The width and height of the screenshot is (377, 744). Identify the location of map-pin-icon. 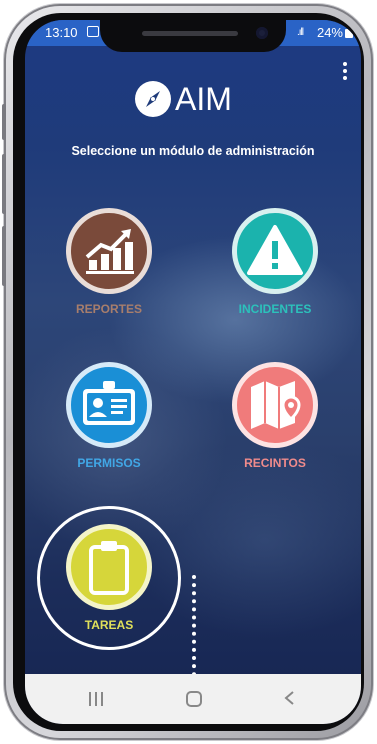
(276, 405).